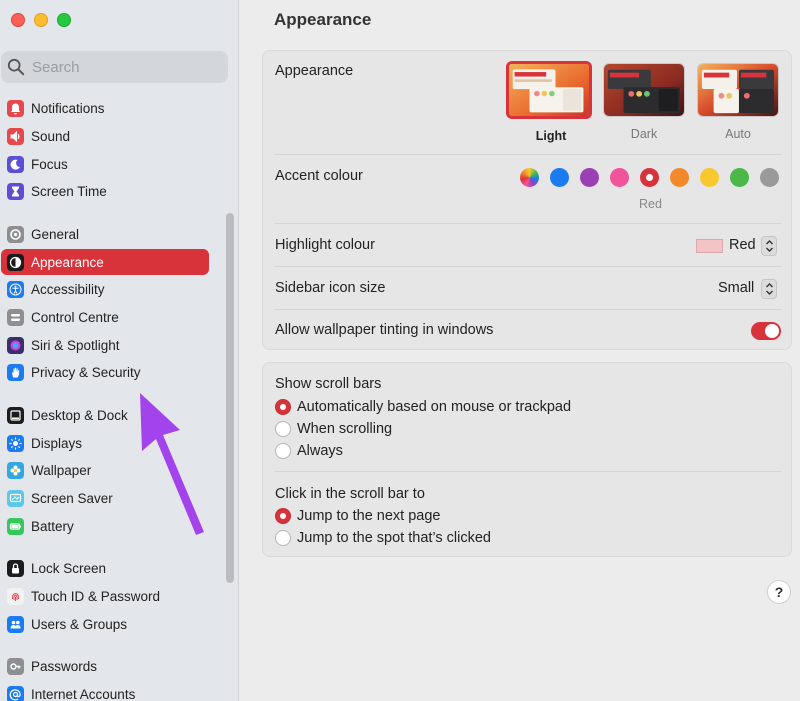 This screenshot has width=800, height=701. I want to click on sidebar-item-displays: Displays, so click(105, 443).